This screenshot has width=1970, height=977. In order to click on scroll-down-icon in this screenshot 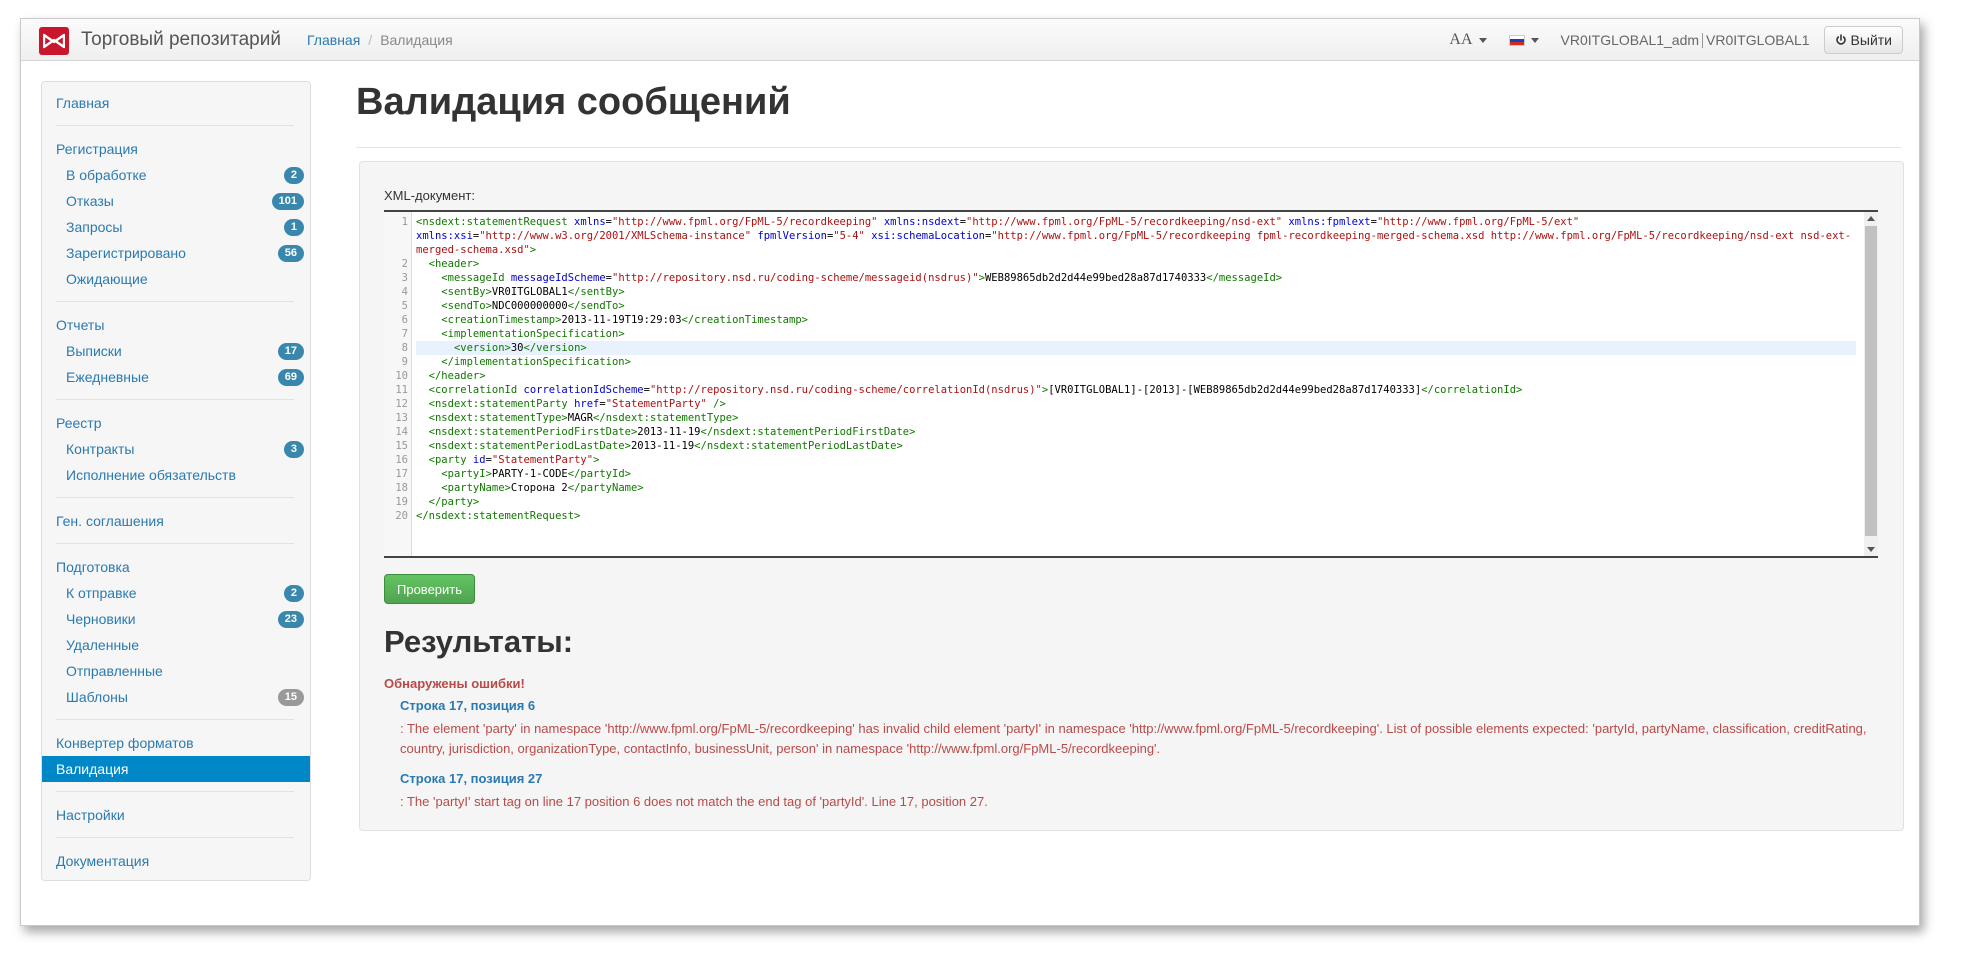, I will do `click(1871, 549)`.